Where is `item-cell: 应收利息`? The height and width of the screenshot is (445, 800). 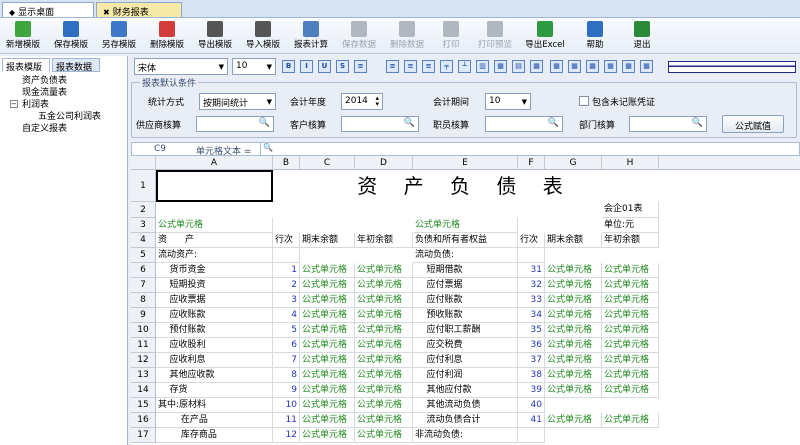
item-cell: 应收利息 is located at coordinates (214, 360).